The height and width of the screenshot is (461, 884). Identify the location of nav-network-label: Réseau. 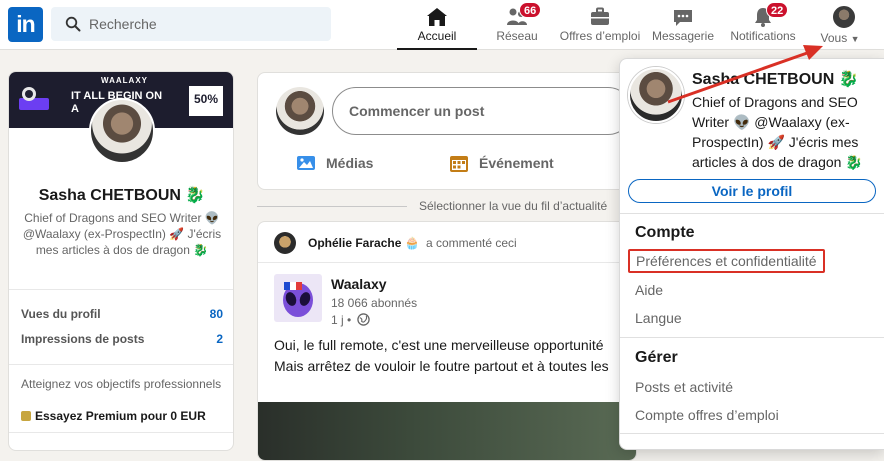
(517, 36).